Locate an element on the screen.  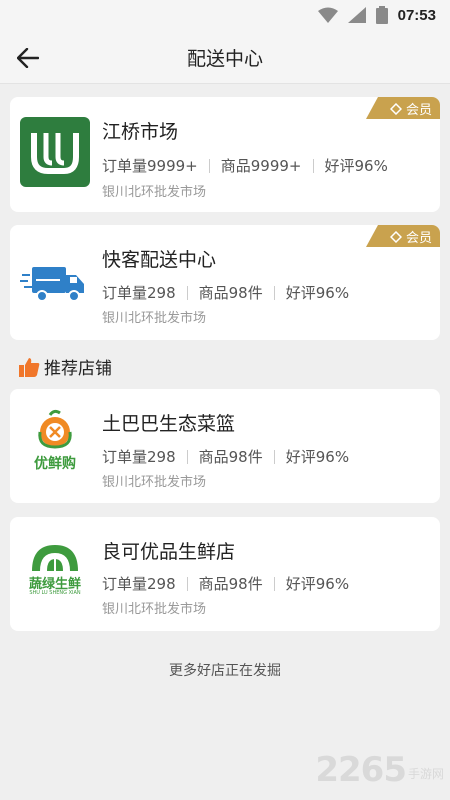
truck-logo-icon is located at coordinates (55, 282).